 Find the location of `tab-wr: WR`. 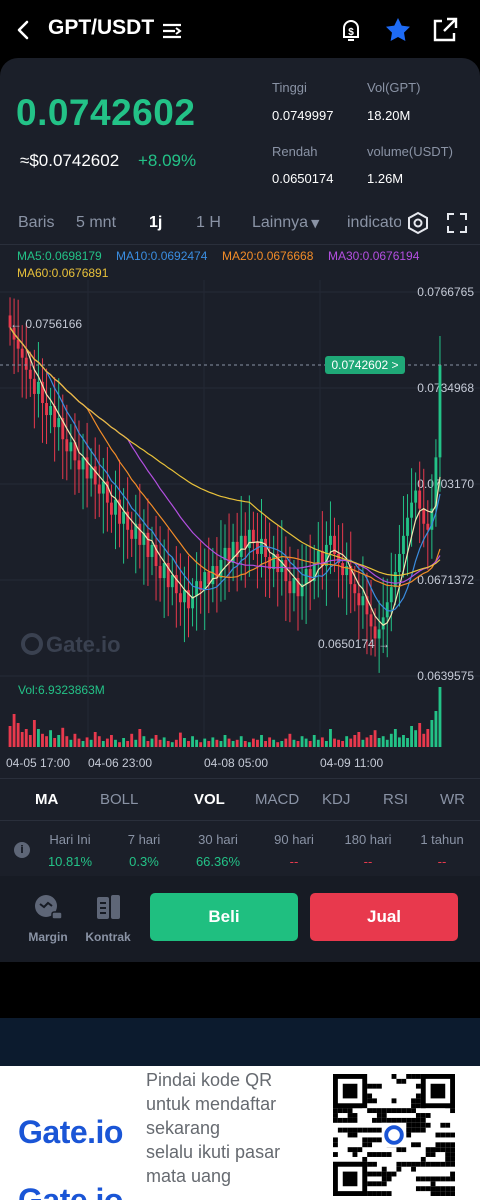

tab-wr: WR is located at coordinates (452, 799).